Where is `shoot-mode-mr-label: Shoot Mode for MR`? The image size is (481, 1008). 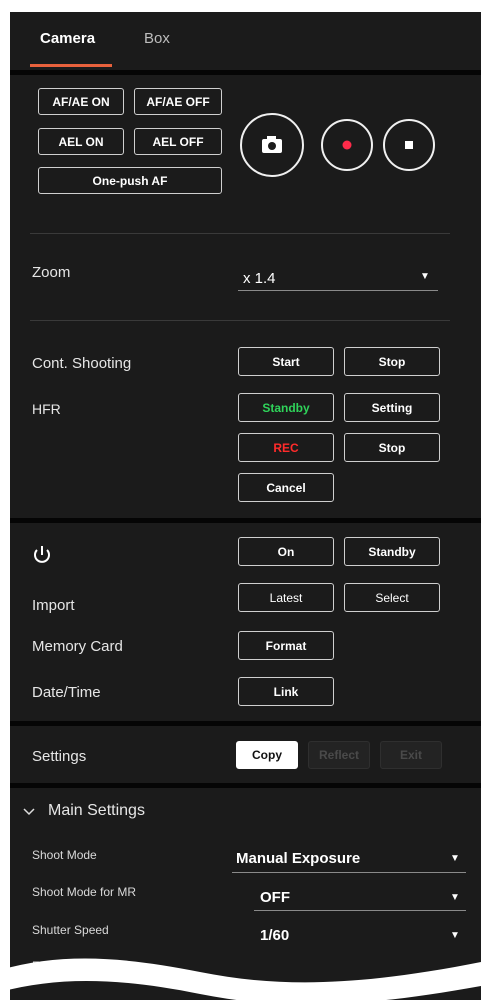
shoot-mode-mr-label: Shoot Mode for MR is located at coordinates (84, 892).